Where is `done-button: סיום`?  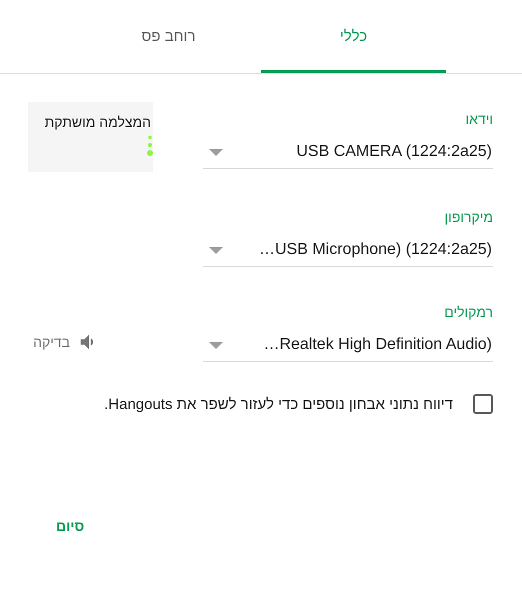
done-button: סיום is located at coordinates (70, 526).